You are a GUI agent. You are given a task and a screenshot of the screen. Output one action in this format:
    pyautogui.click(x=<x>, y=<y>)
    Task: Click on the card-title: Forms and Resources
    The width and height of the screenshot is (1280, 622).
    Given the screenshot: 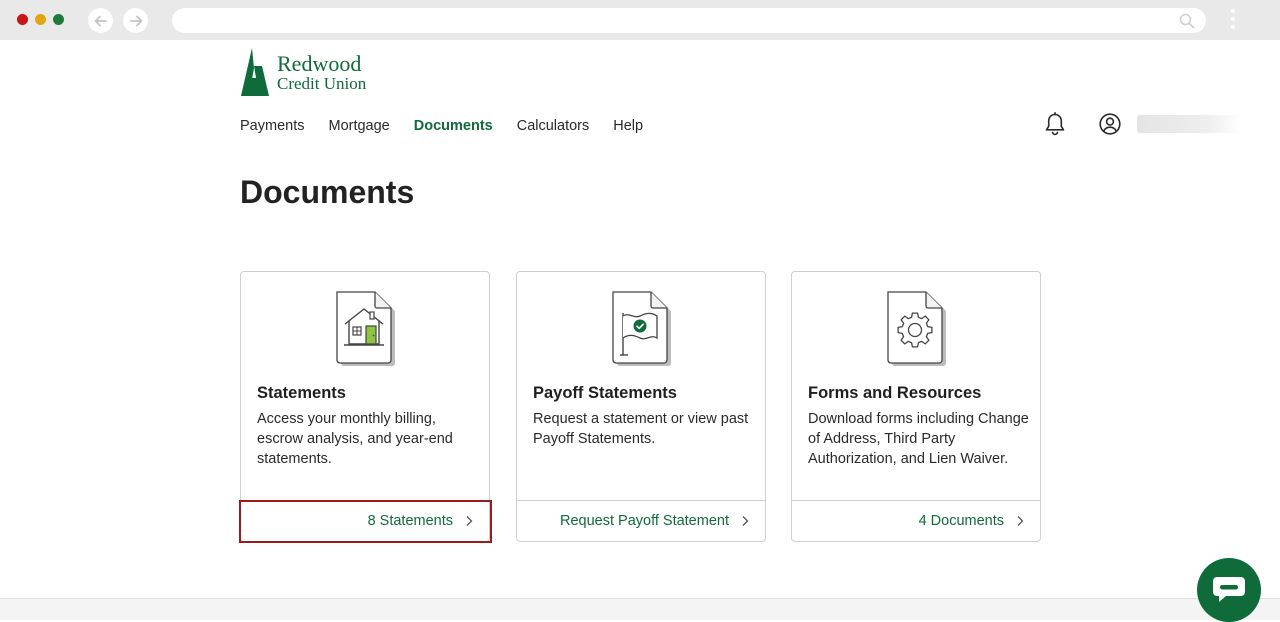 What is the action you would take?
    pyautogui.click(x=895, y=393)
    